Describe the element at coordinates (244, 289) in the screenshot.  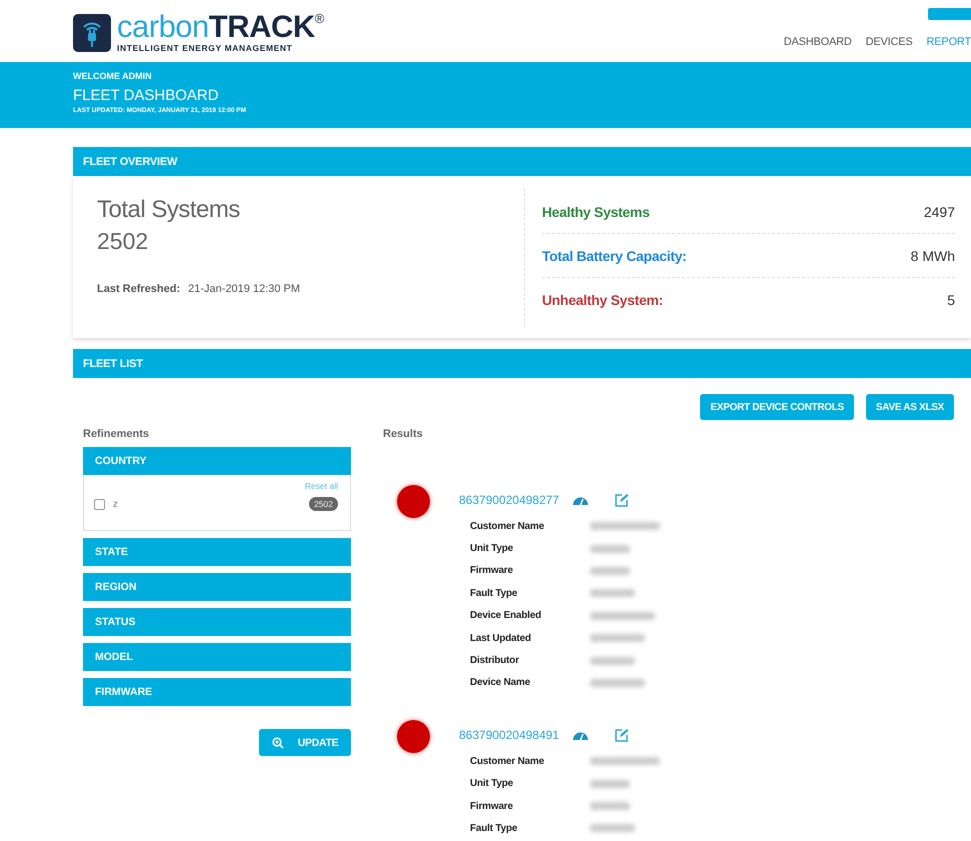
I see `refreshed-value: 21-Jan-2019 12:30 PM` at that location.